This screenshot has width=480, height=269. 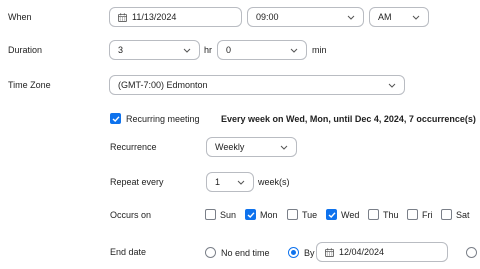 I want to click on duration-label: Duration, so click(x=25, y=50).